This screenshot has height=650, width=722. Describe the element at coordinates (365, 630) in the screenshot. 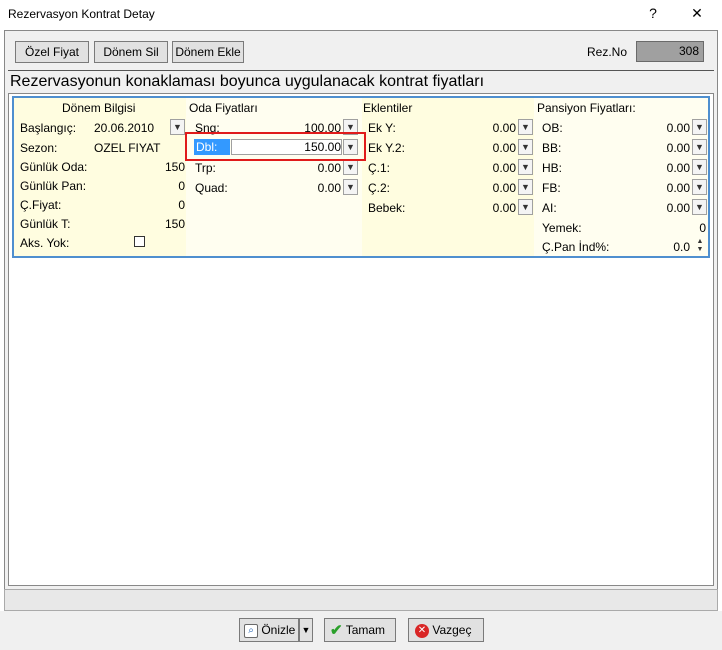

I see `tamam-label: Tamam` at that location.